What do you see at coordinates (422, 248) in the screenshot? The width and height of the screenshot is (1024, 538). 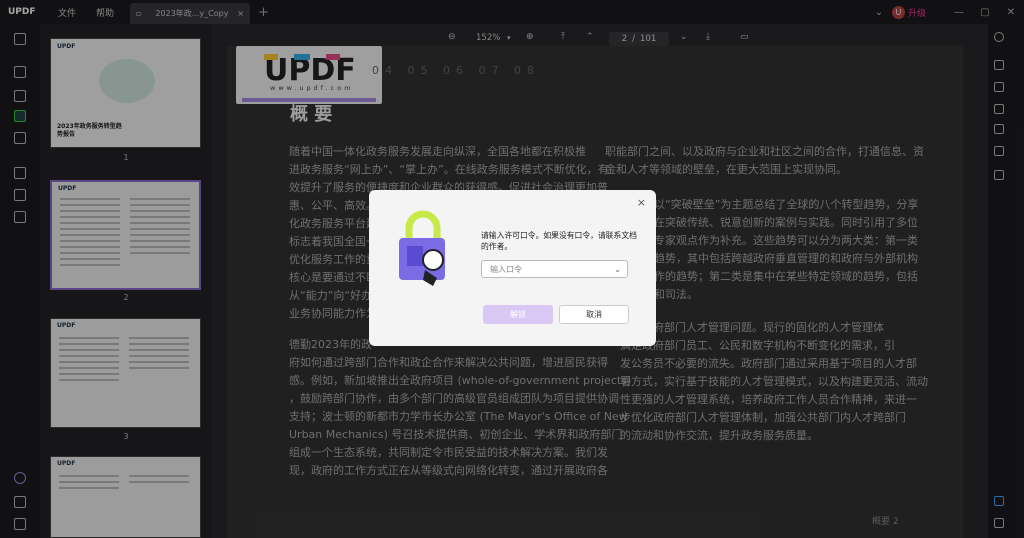 I see `lock-illustration-icon` at bounding box center [422, 248].